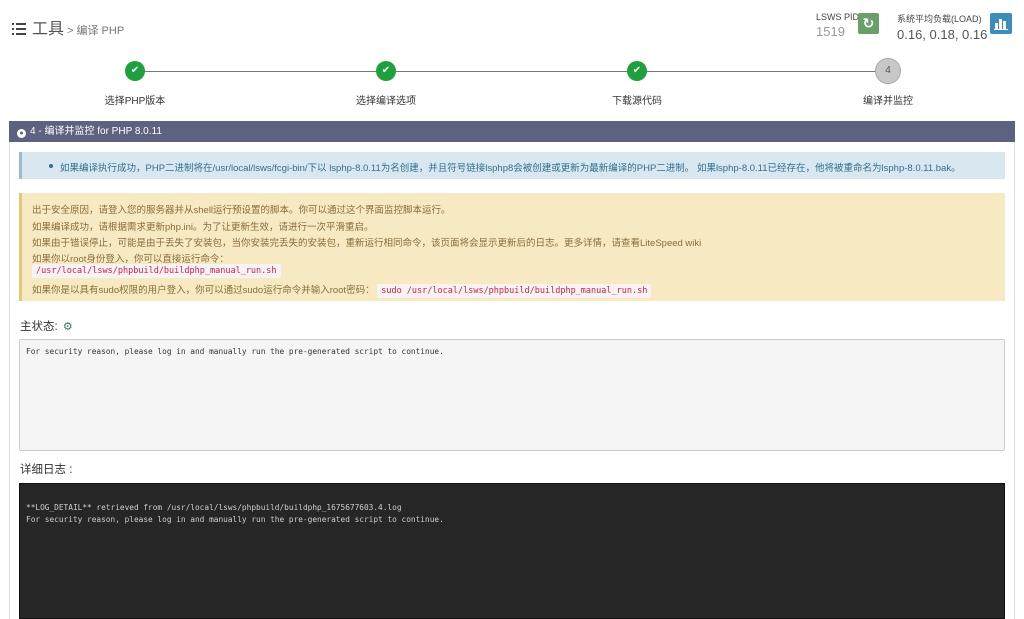 This screenshot has width=1024, height=619. I want to click on warning-line: 如果编译成功，请根据需求更新php.ini。为了让更新生效，请进行一次平滑重启。, so click(203, 227).